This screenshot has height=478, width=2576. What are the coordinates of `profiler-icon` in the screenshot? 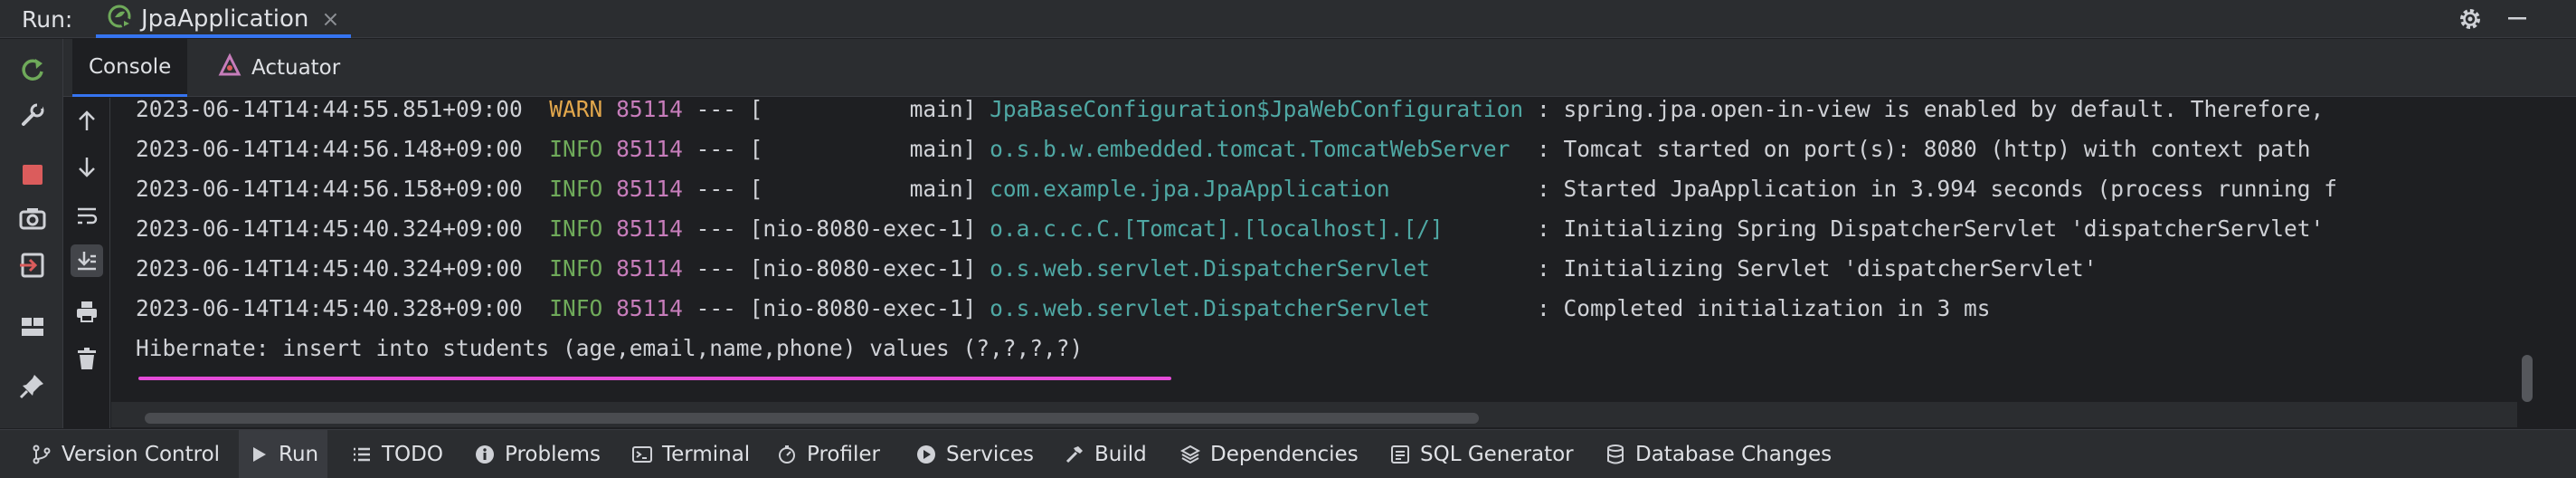 It's located at (787, 454).